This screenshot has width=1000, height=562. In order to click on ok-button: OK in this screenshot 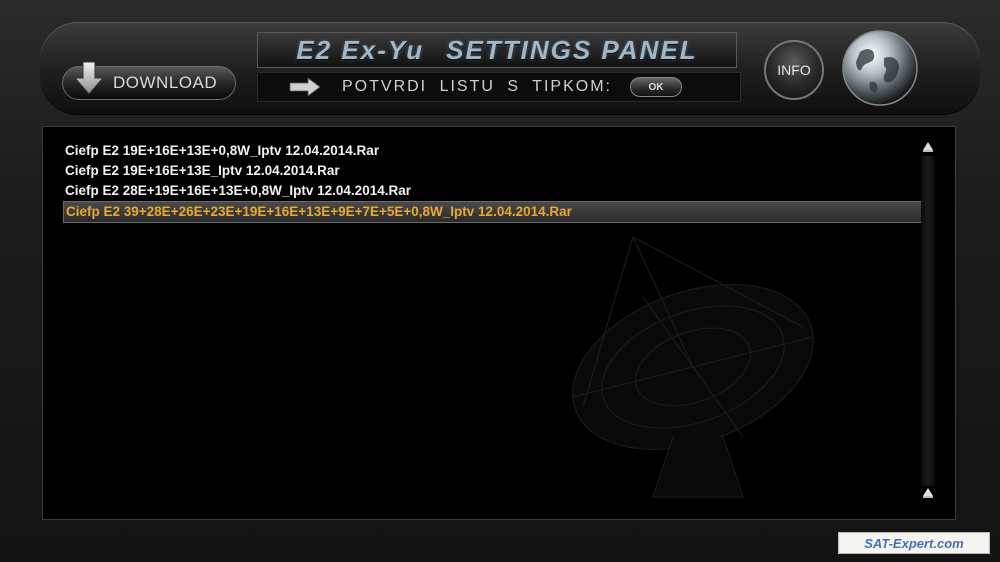, I will do `click(655, 87)`.